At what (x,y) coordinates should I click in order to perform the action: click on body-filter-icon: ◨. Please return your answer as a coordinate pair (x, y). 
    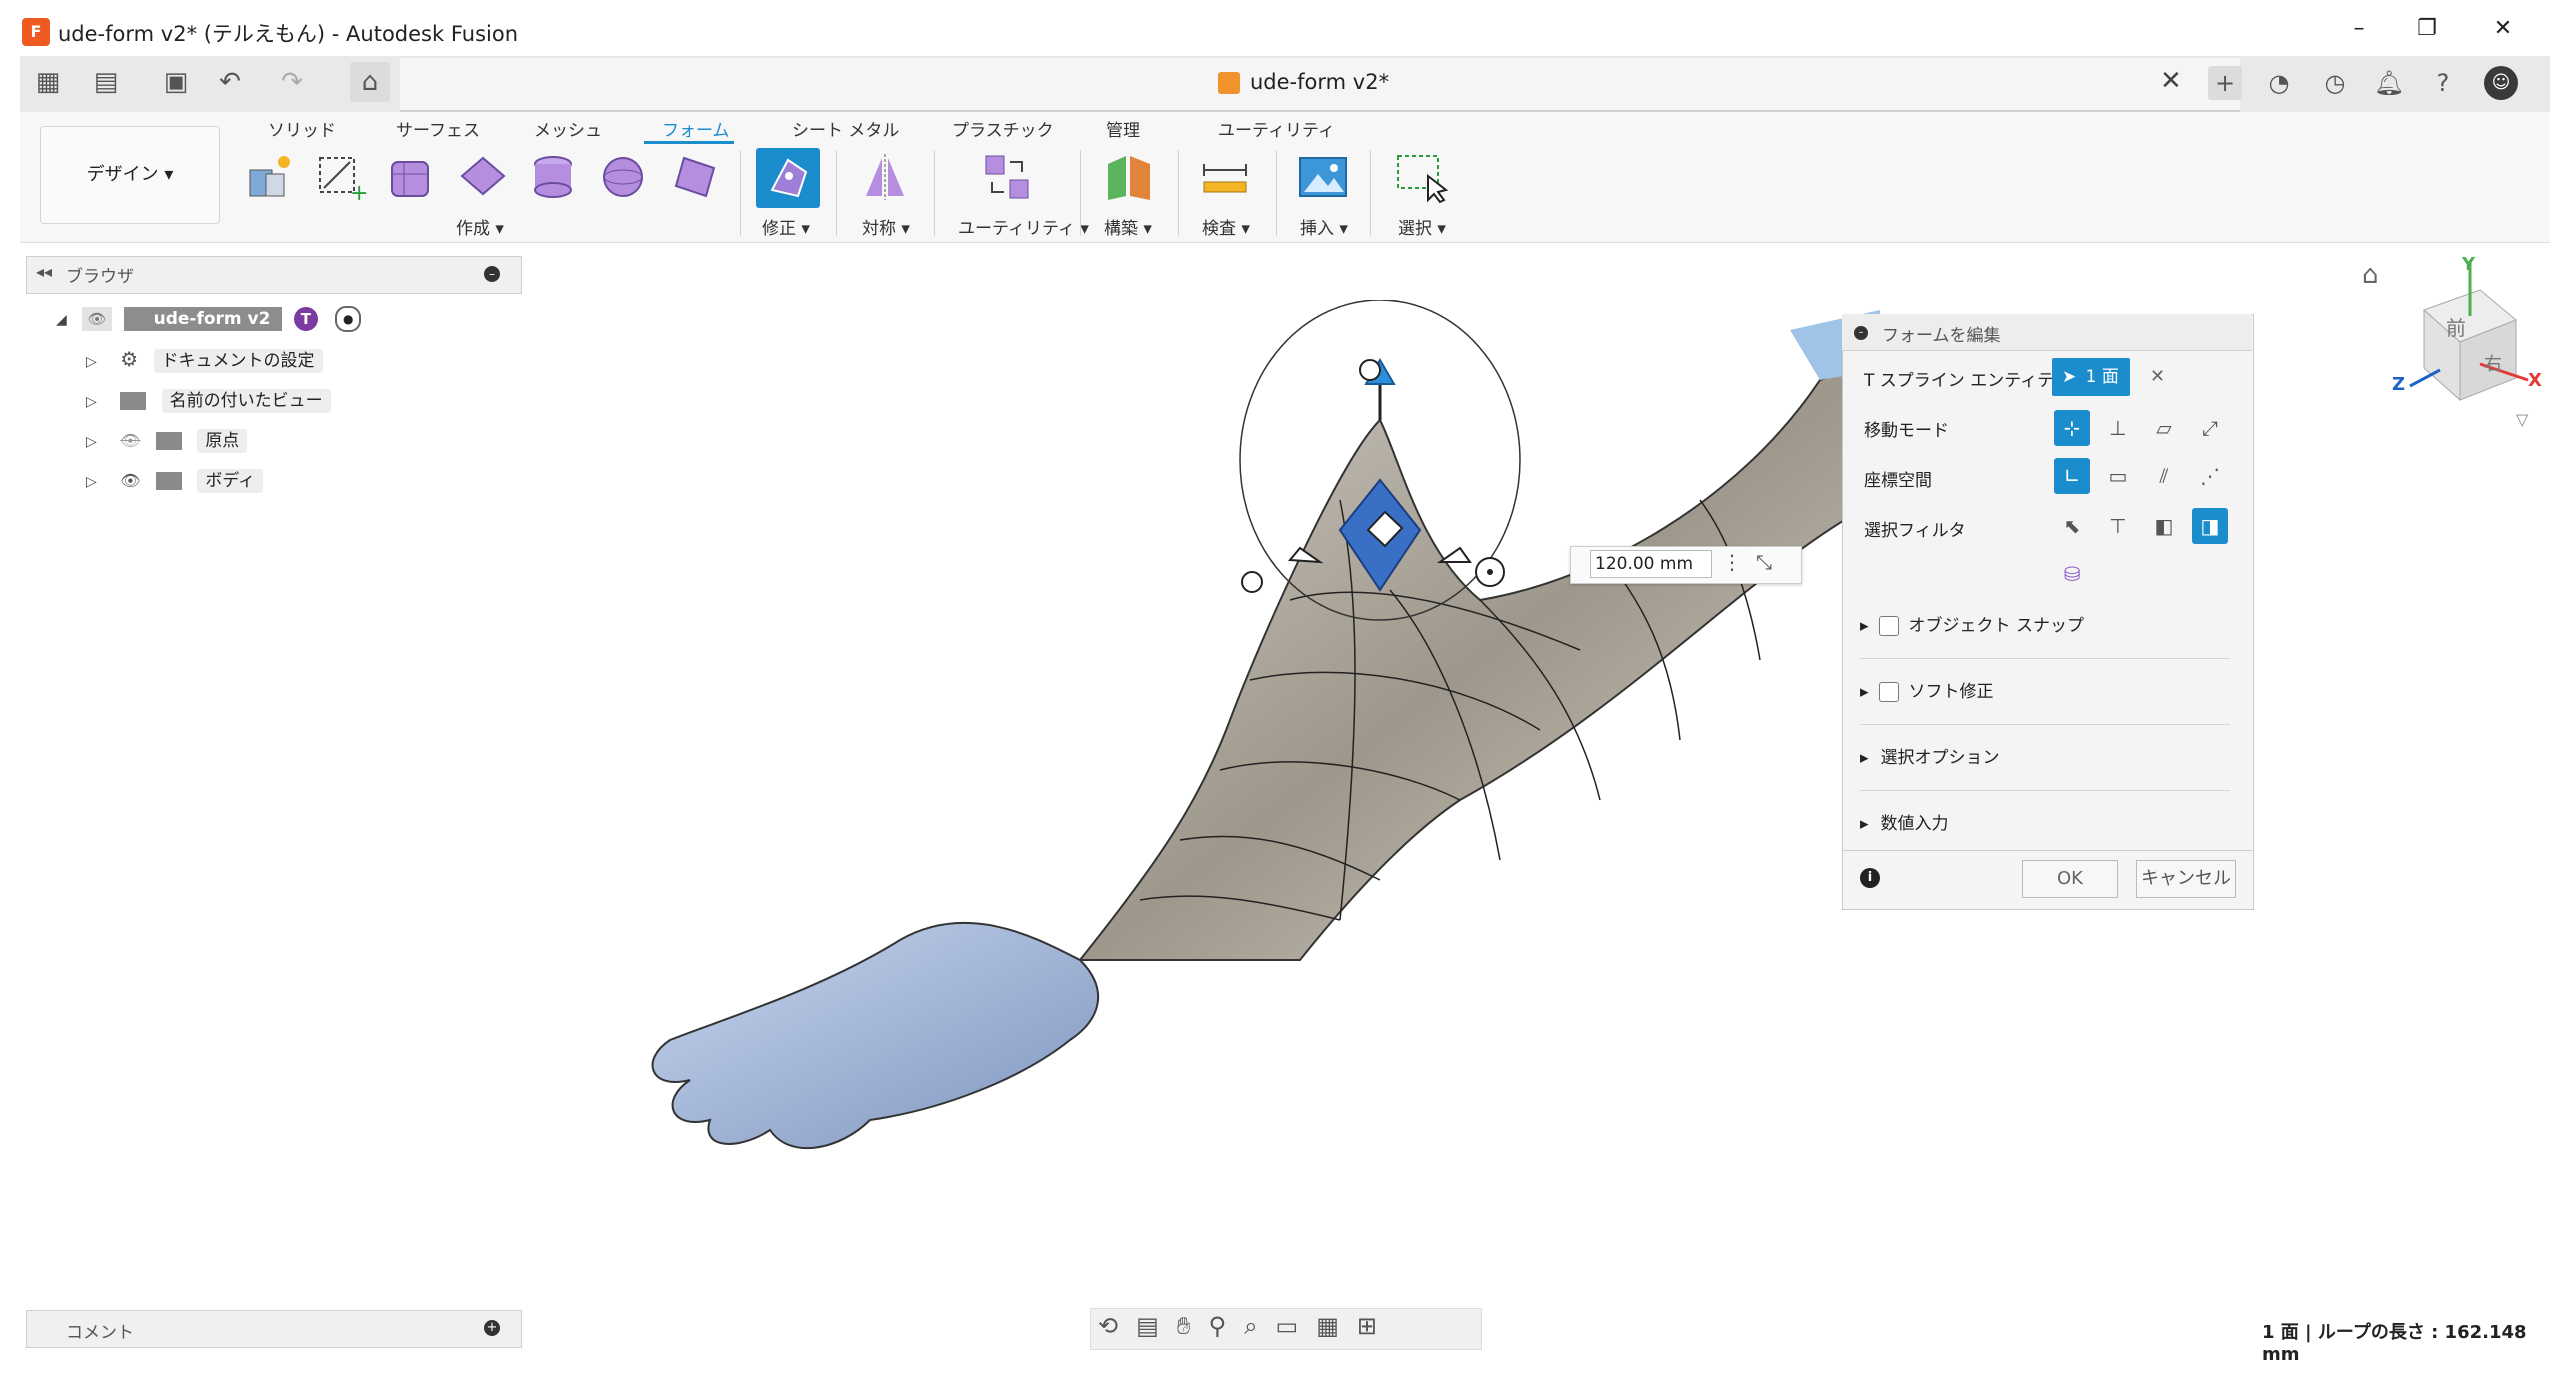
    Looking at the image, I should click on (2210, 526).